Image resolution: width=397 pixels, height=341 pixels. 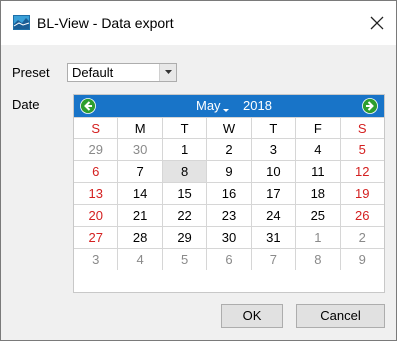 I want to click on calendar-day: 19, so click(x=361, y=193).